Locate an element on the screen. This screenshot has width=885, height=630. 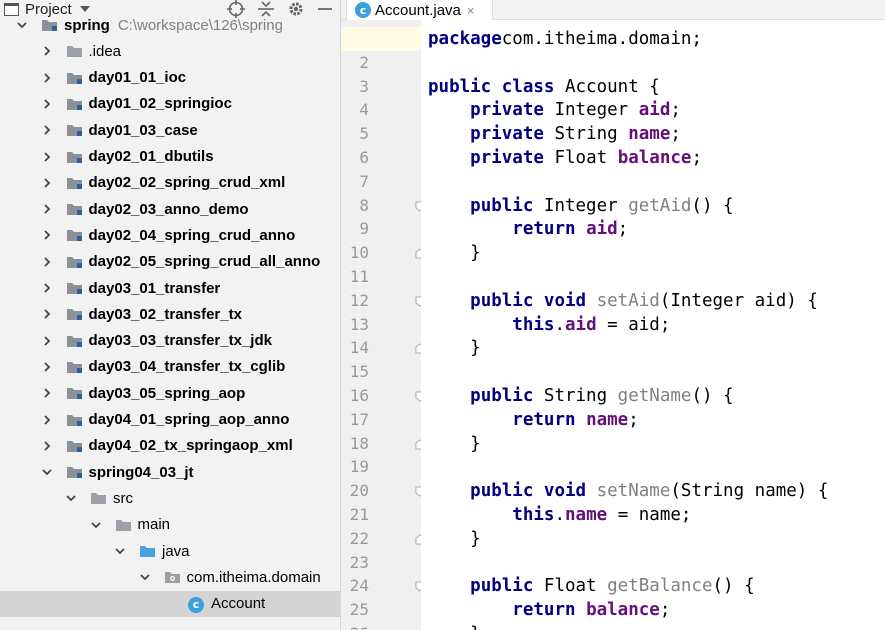
code-method: setAid is located at coordinates (628, 300).